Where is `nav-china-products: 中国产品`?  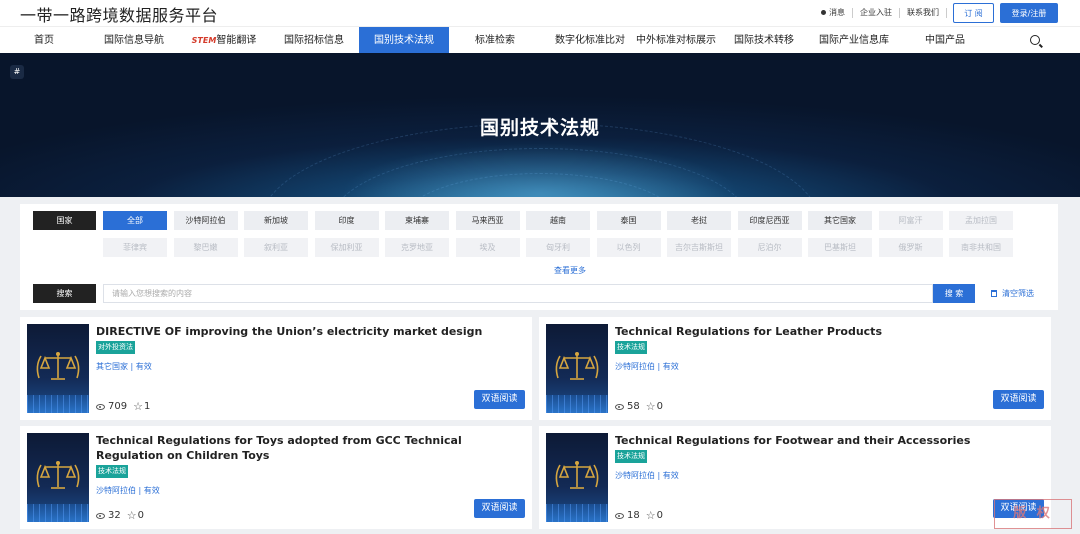
nav-china-products: 中国产品 is located at coordinates (945, 40).